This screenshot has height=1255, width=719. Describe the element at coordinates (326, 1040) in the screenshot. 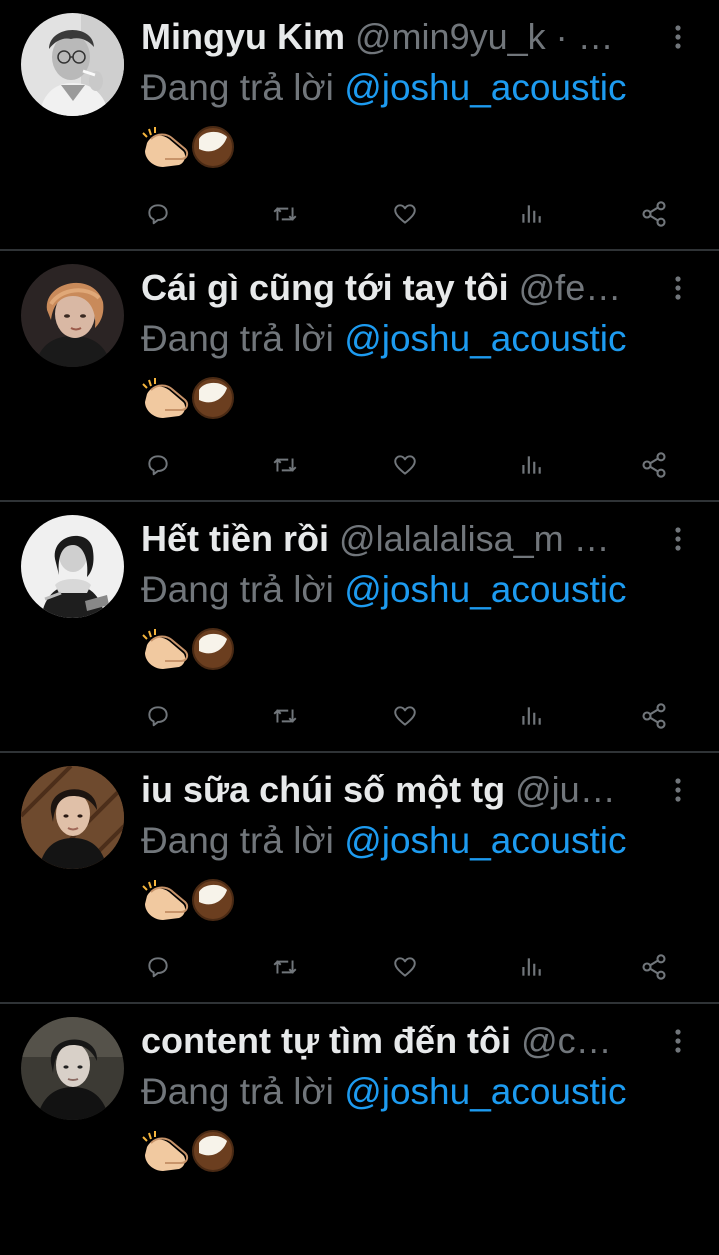

I see `display-name: content tự tìm đến tôi` at that location.